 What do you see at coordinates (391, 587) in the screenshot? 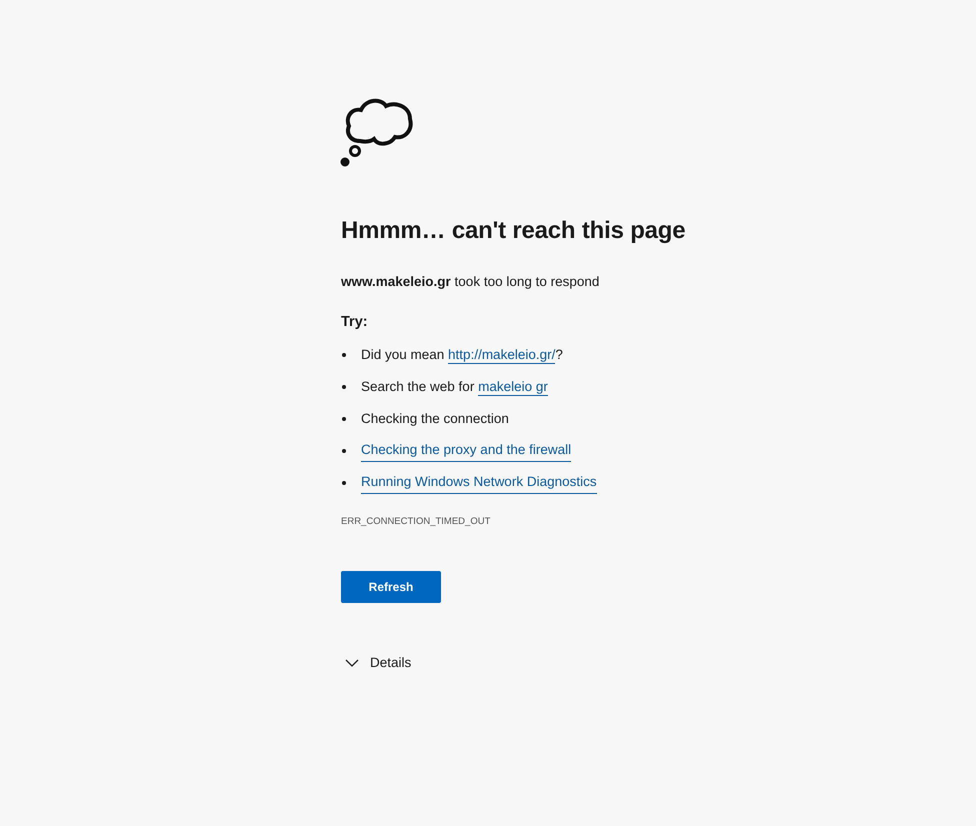
I see `refresh-button: Refresh` at bounding box center [391, 587].